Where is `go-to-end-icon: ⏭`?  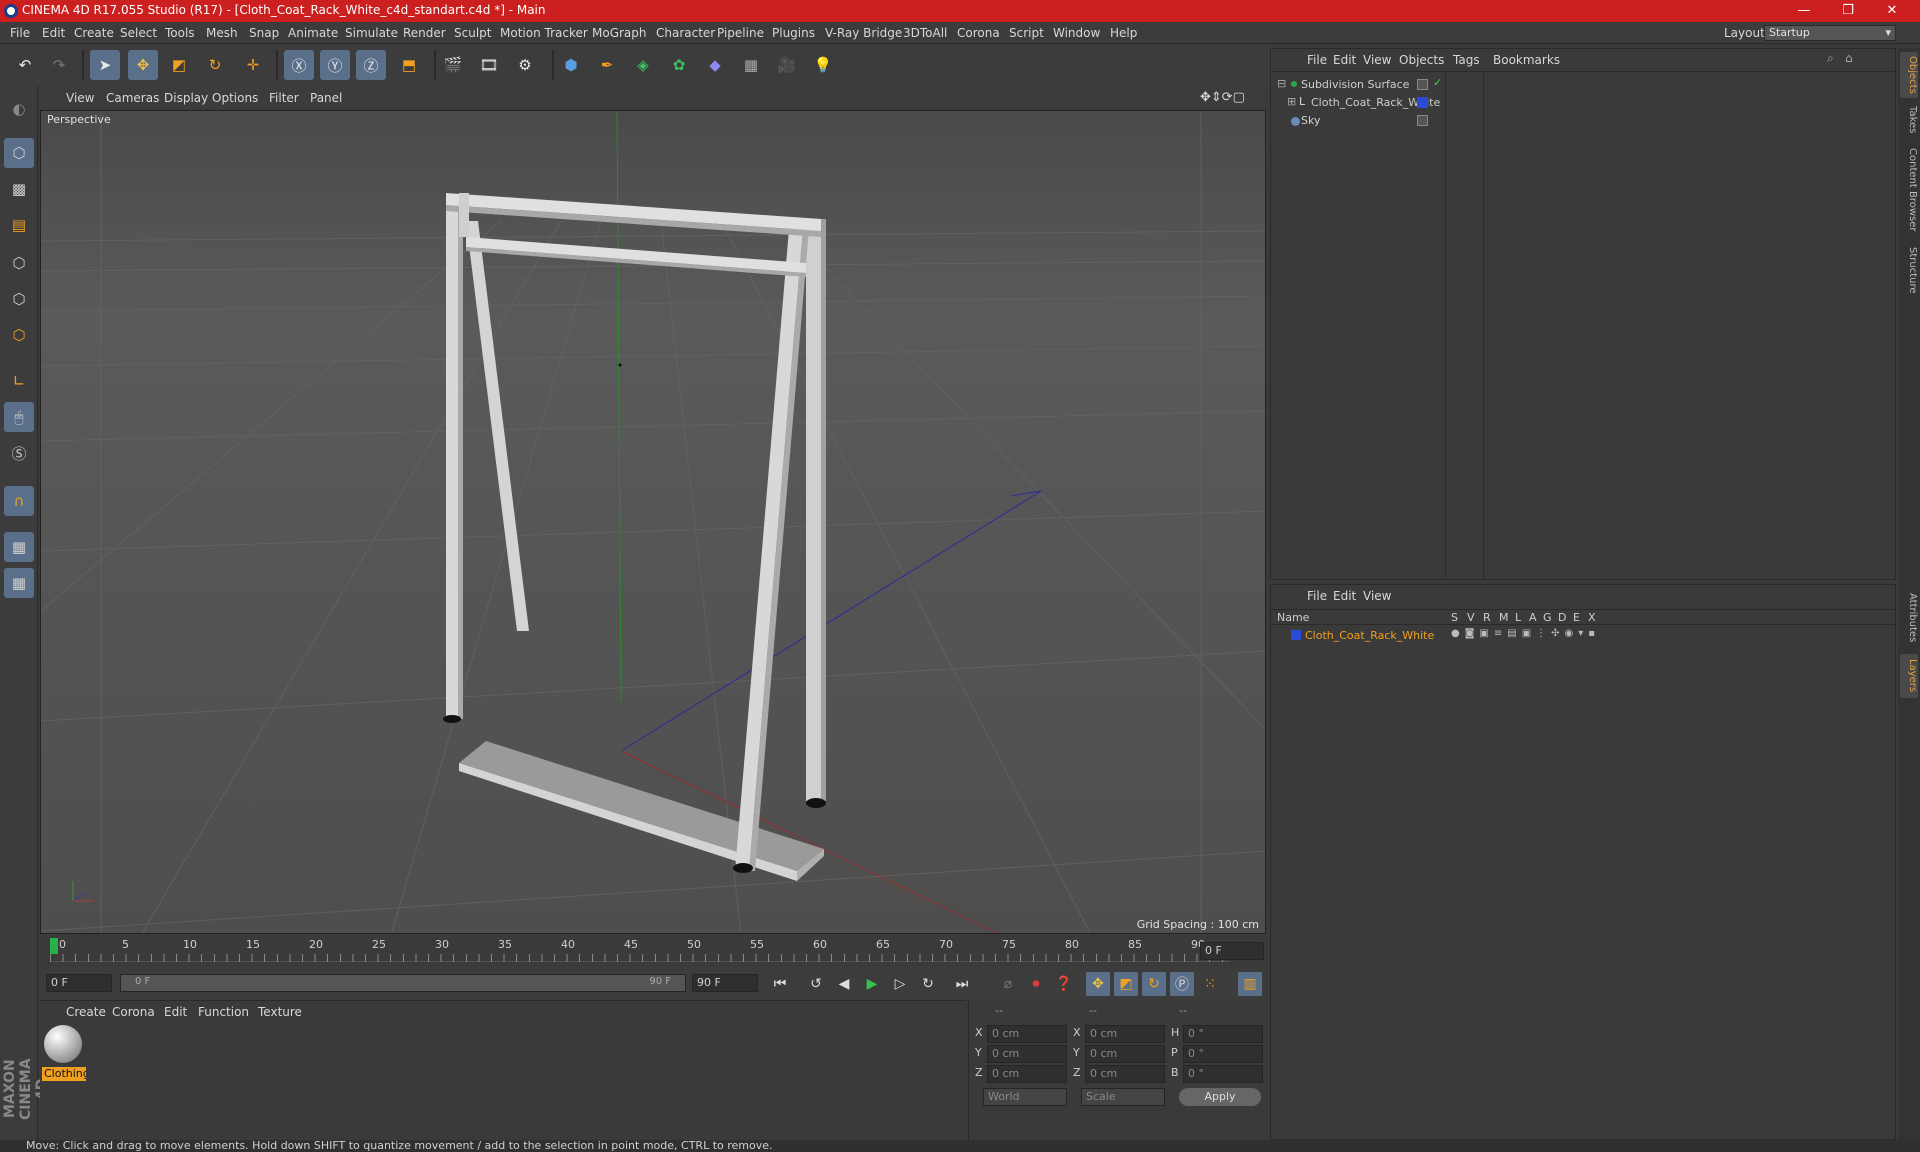
go-to-end-icon: ⏭ is located at coordinates (962, 984).